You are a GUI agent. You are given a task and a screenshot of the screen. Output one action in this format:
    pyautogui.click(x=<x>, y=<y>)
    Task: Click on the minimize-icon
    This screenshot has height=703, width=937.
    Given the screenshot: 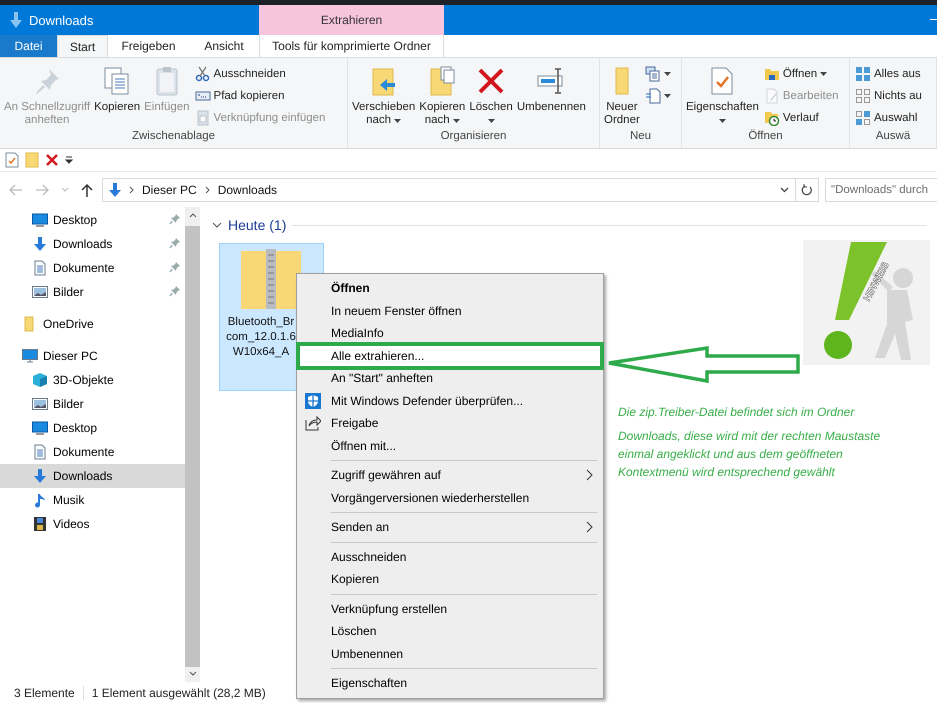 What is the action you would take?
    pyautogui.click(x=933, y=20)
    